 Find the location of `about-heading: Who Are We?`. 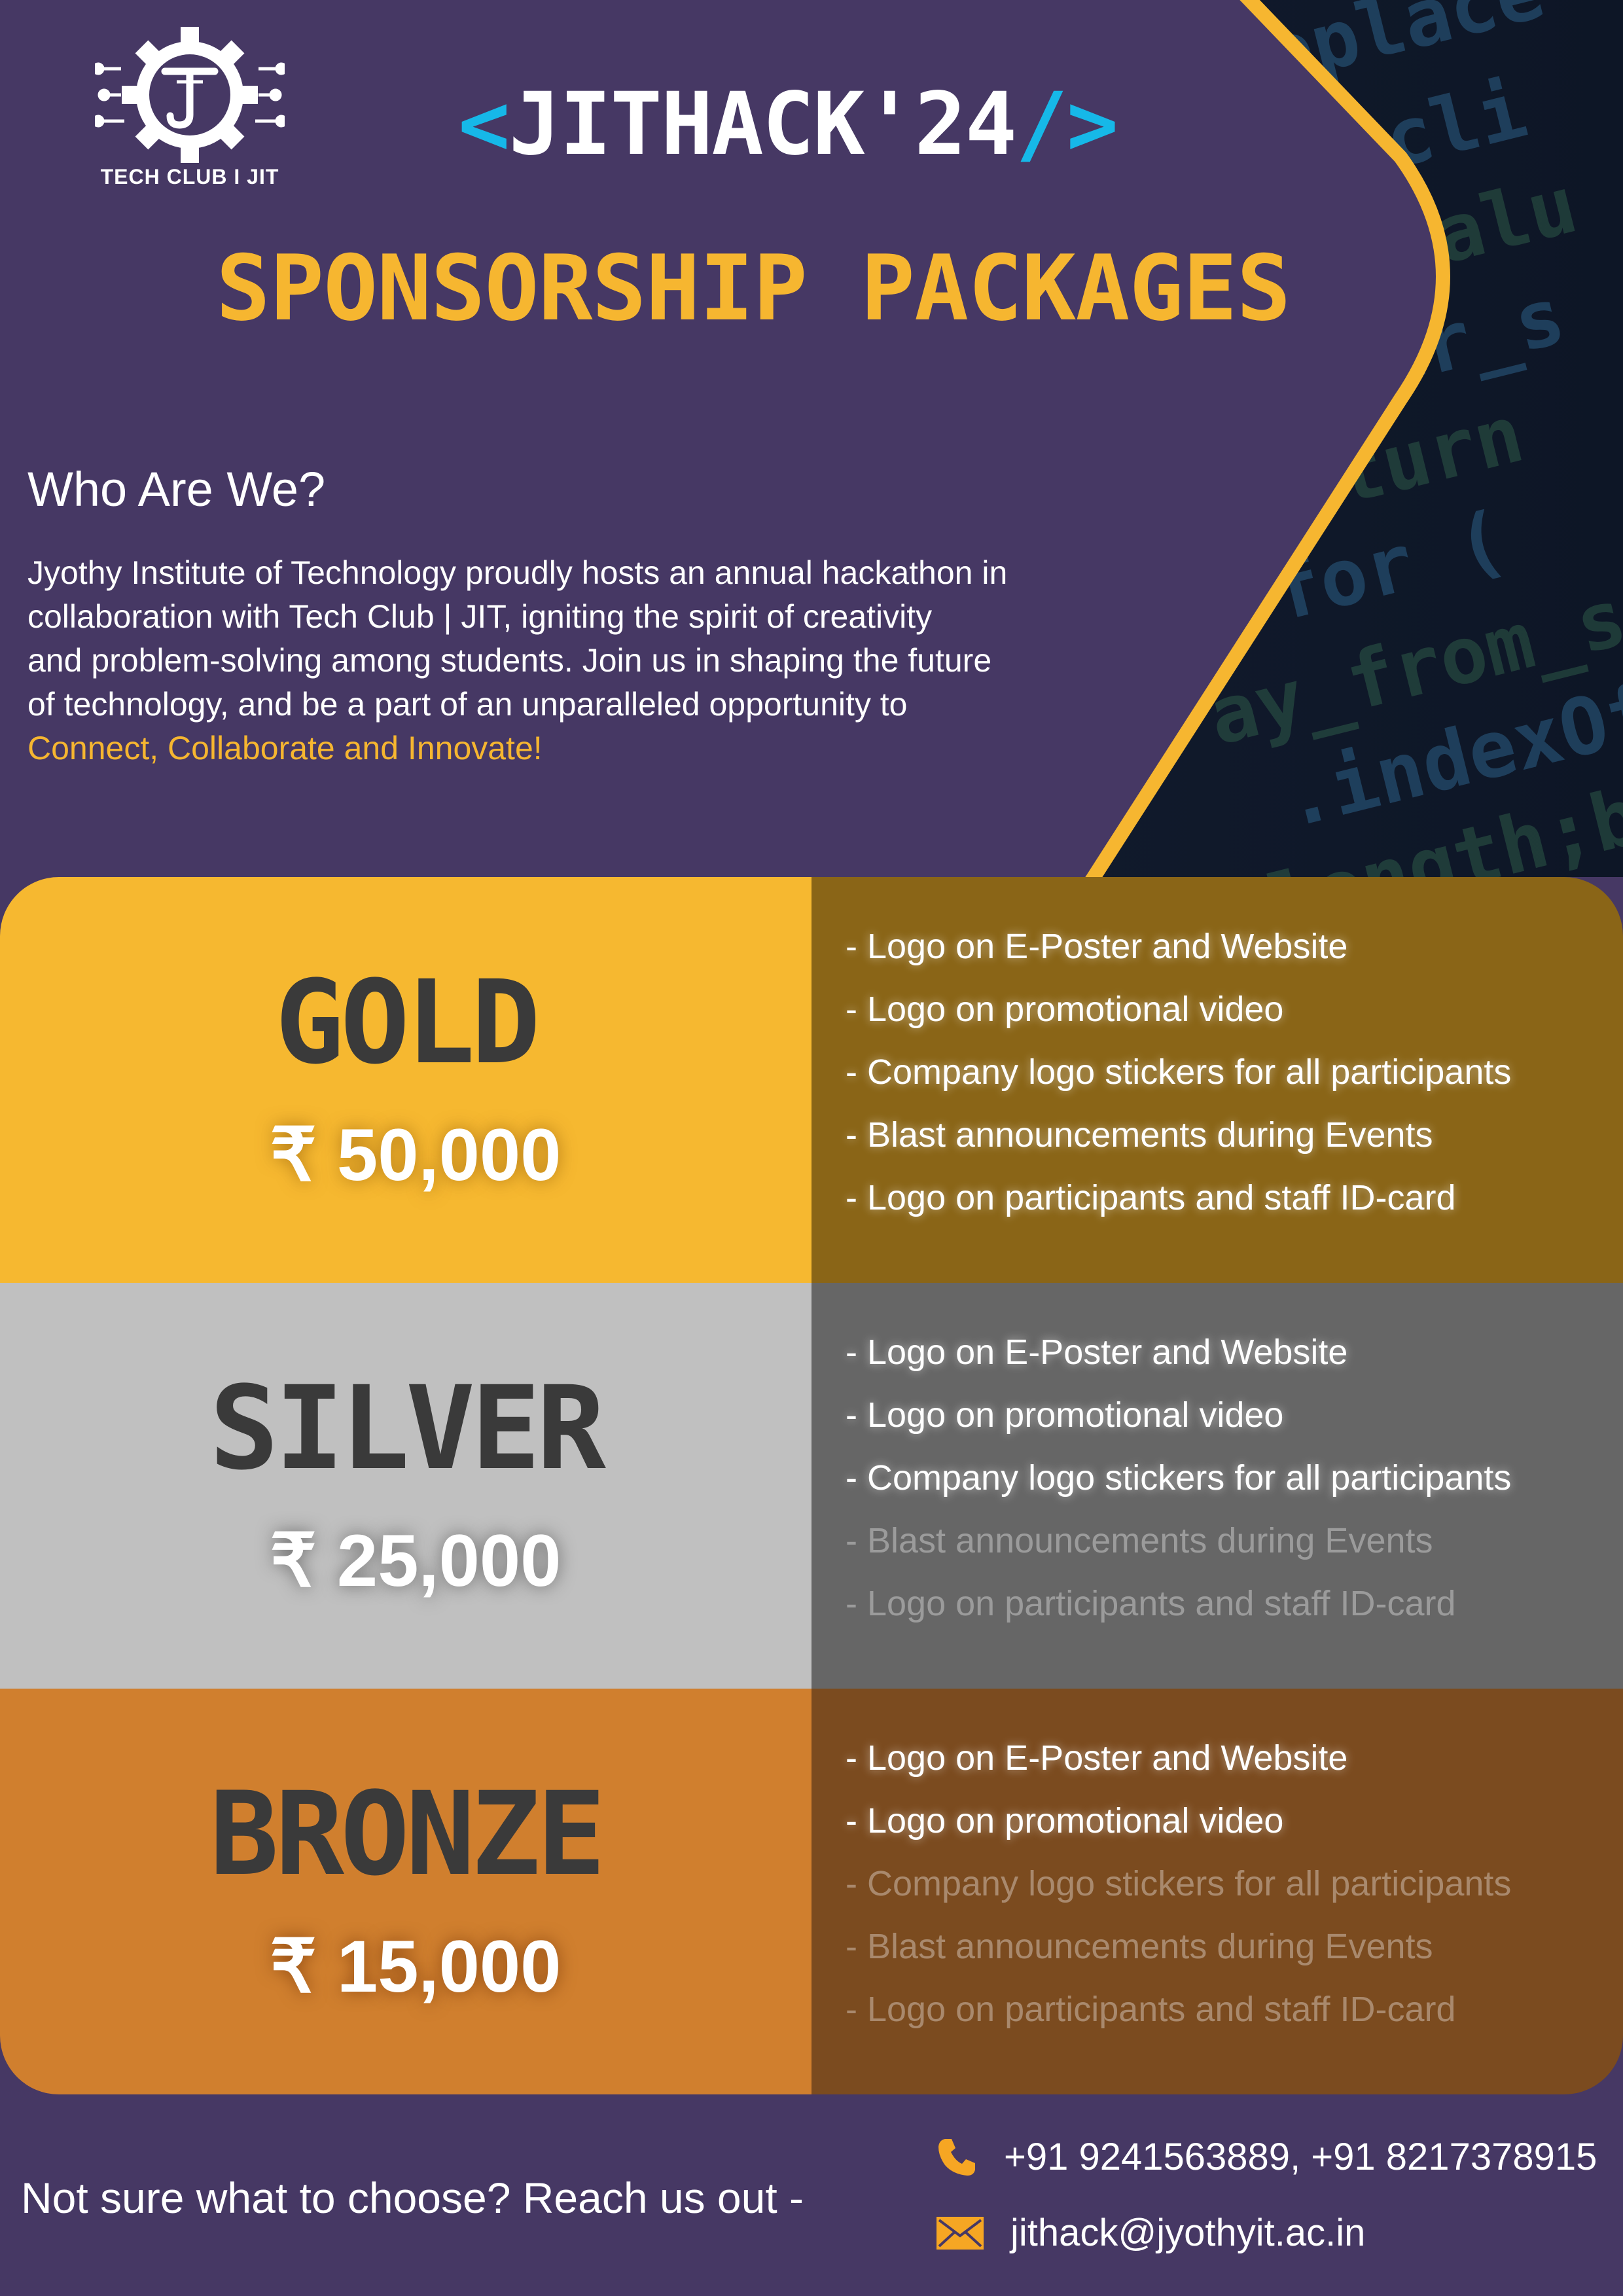

about-heading: Who Are We? is located at coordinates (177, 489).